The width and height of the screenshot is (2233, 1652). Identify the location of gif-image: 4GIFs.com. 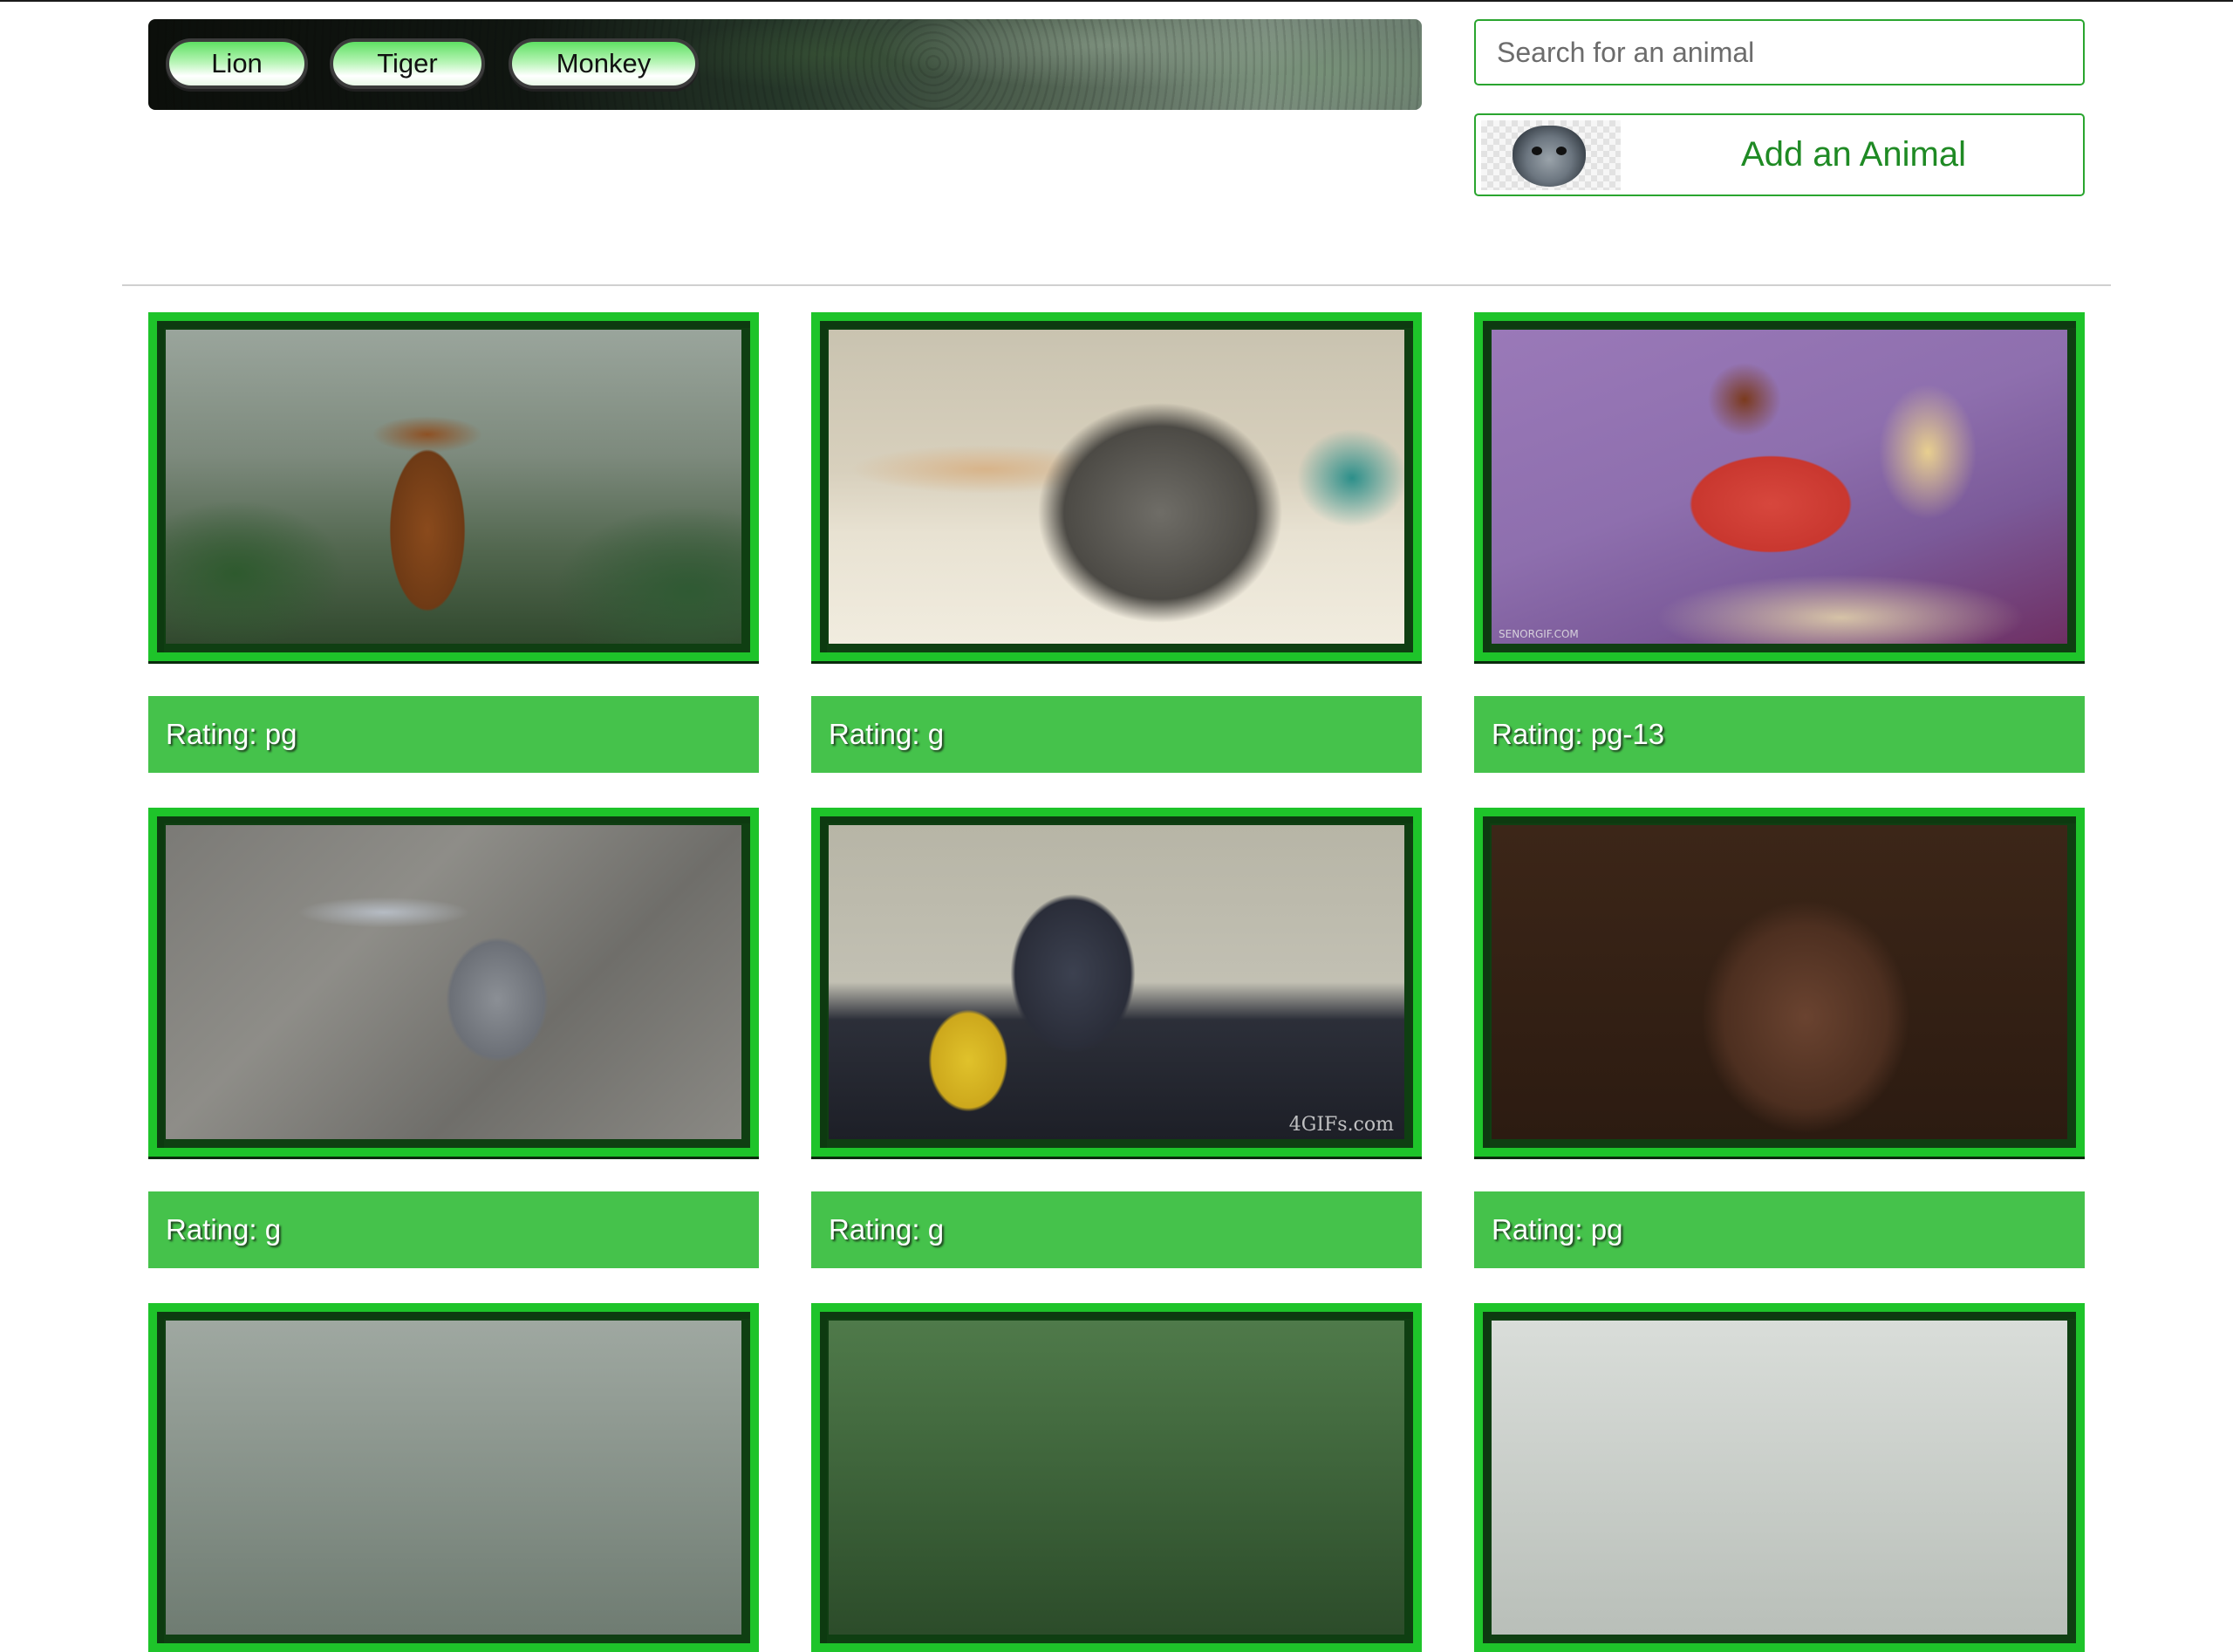
(1116, 982).